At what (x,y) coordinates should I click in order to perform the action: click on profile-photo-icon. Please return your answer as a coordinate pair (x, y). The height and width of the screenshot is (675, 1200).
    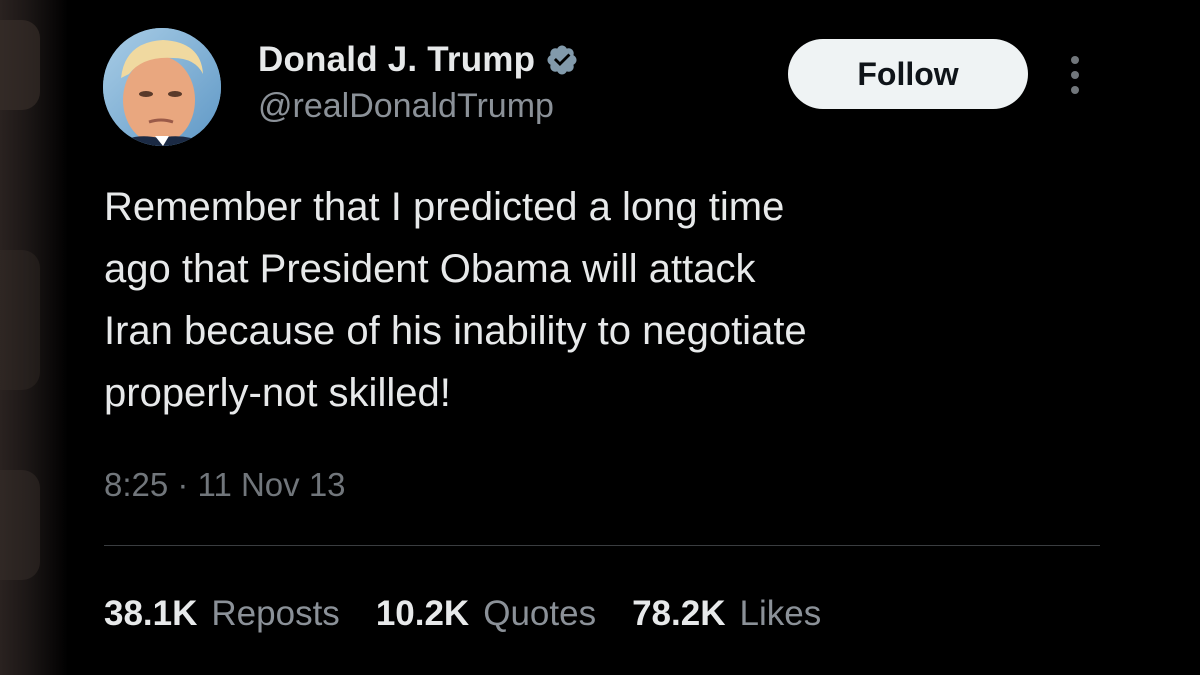
    Looking at the image, I should click on (162, 87).